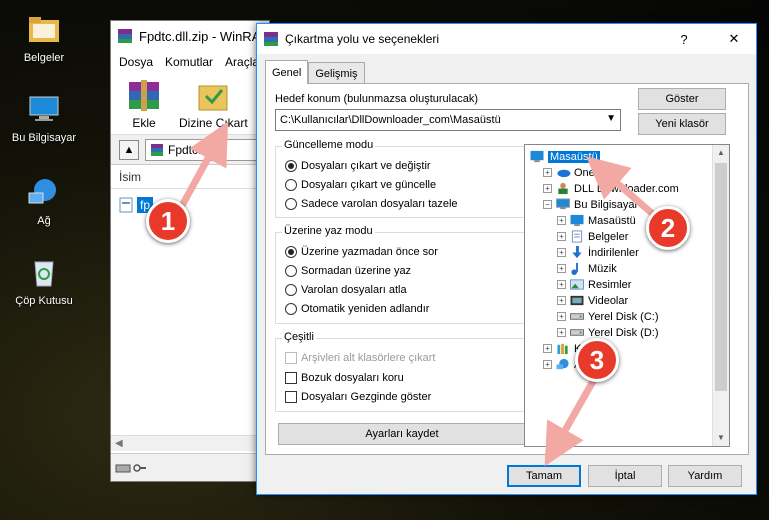 The image size is (769, 520). I want to click on dialog-tabs: Genel Gelişmiş, so click(315, 72).